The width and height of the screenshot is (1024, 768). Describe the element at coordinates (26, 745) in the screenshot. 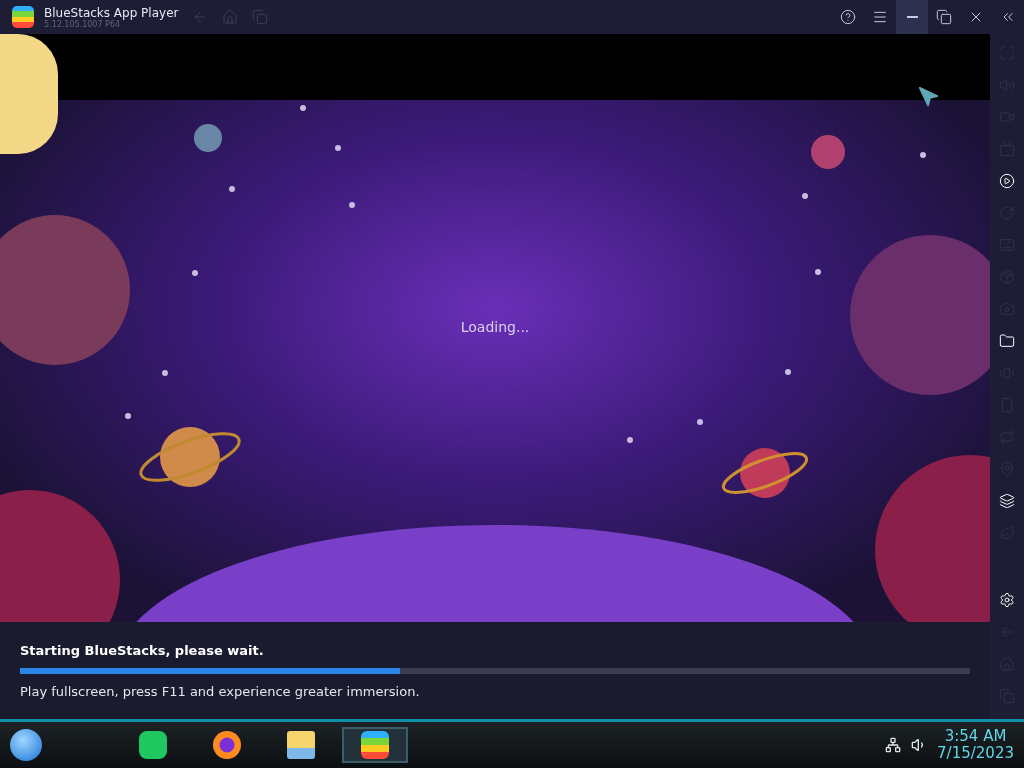

I see `start-button` at that location.